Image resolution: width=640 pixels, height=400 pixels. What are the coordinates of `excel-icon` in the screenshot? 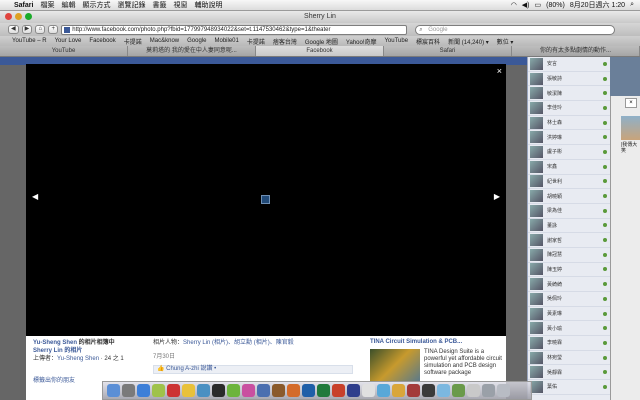 It's located at (323, 390).